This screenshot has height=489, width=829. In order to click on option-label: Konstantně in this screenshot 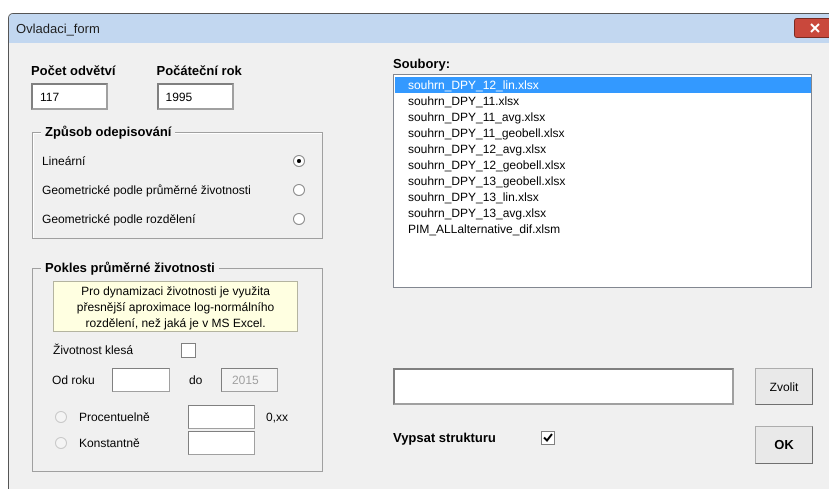, I will do `click(110, 443)`.